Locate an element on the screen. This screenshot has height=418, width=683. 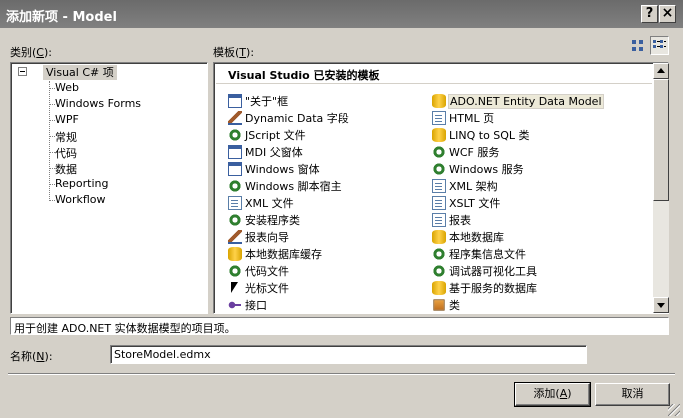
section-divider is located at coordinates (434, 83).